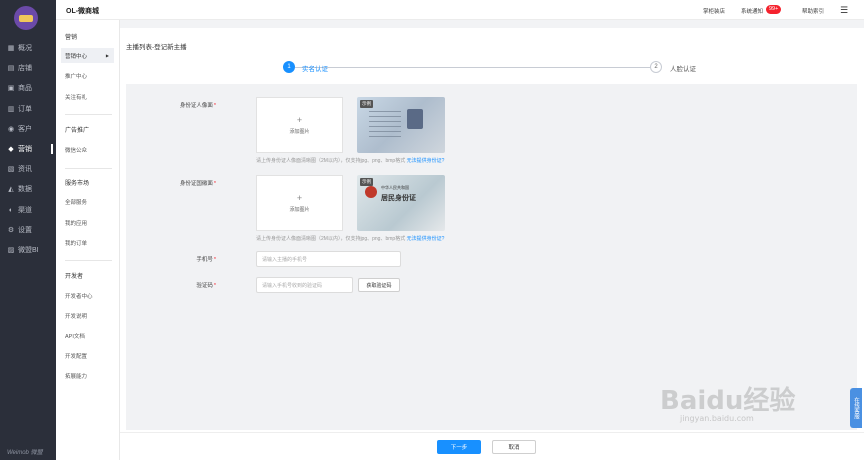 Image resolution: width=864 pixels, height=460 pixels. Describe the element at coordinates (25, 88) in the screenshot. I see `sidebar-item-label: 商品` at that location.